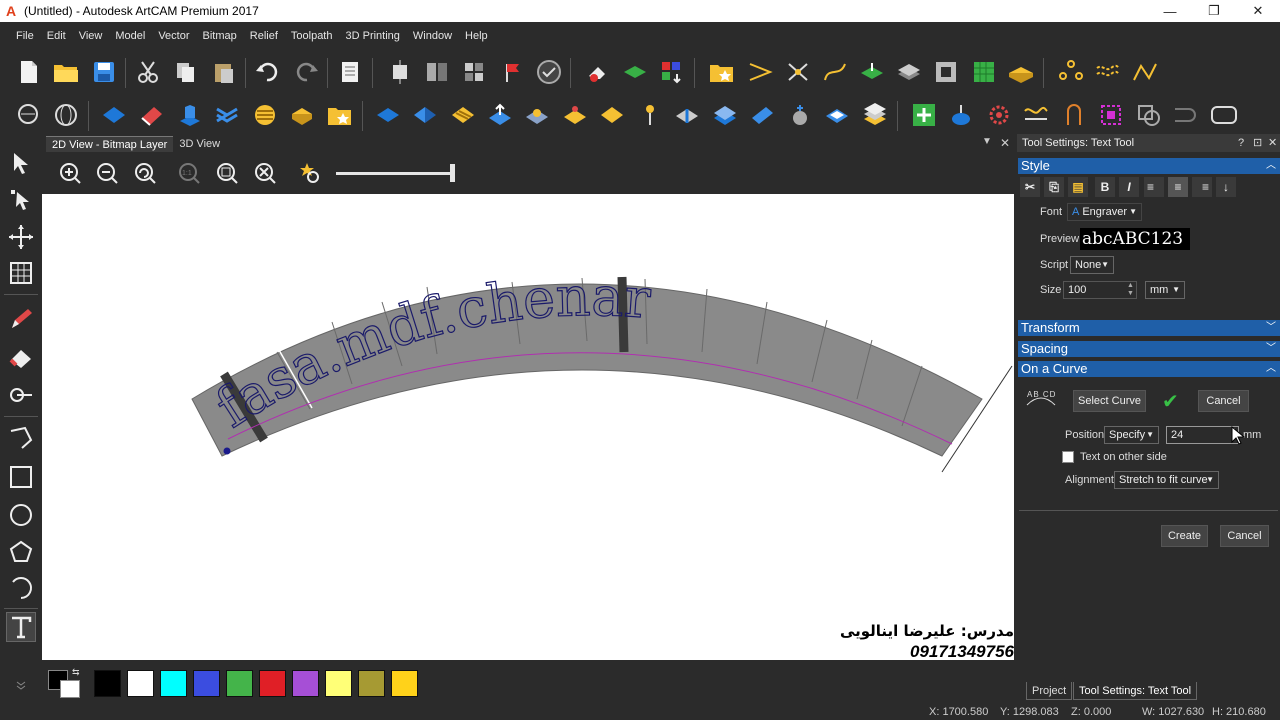 The width and height of the screenshot is (1280, 720). Describe the element at coordinates (1149, 369) in the screenshot. I see `section-on-curve: On a Curve ︿` at that location.